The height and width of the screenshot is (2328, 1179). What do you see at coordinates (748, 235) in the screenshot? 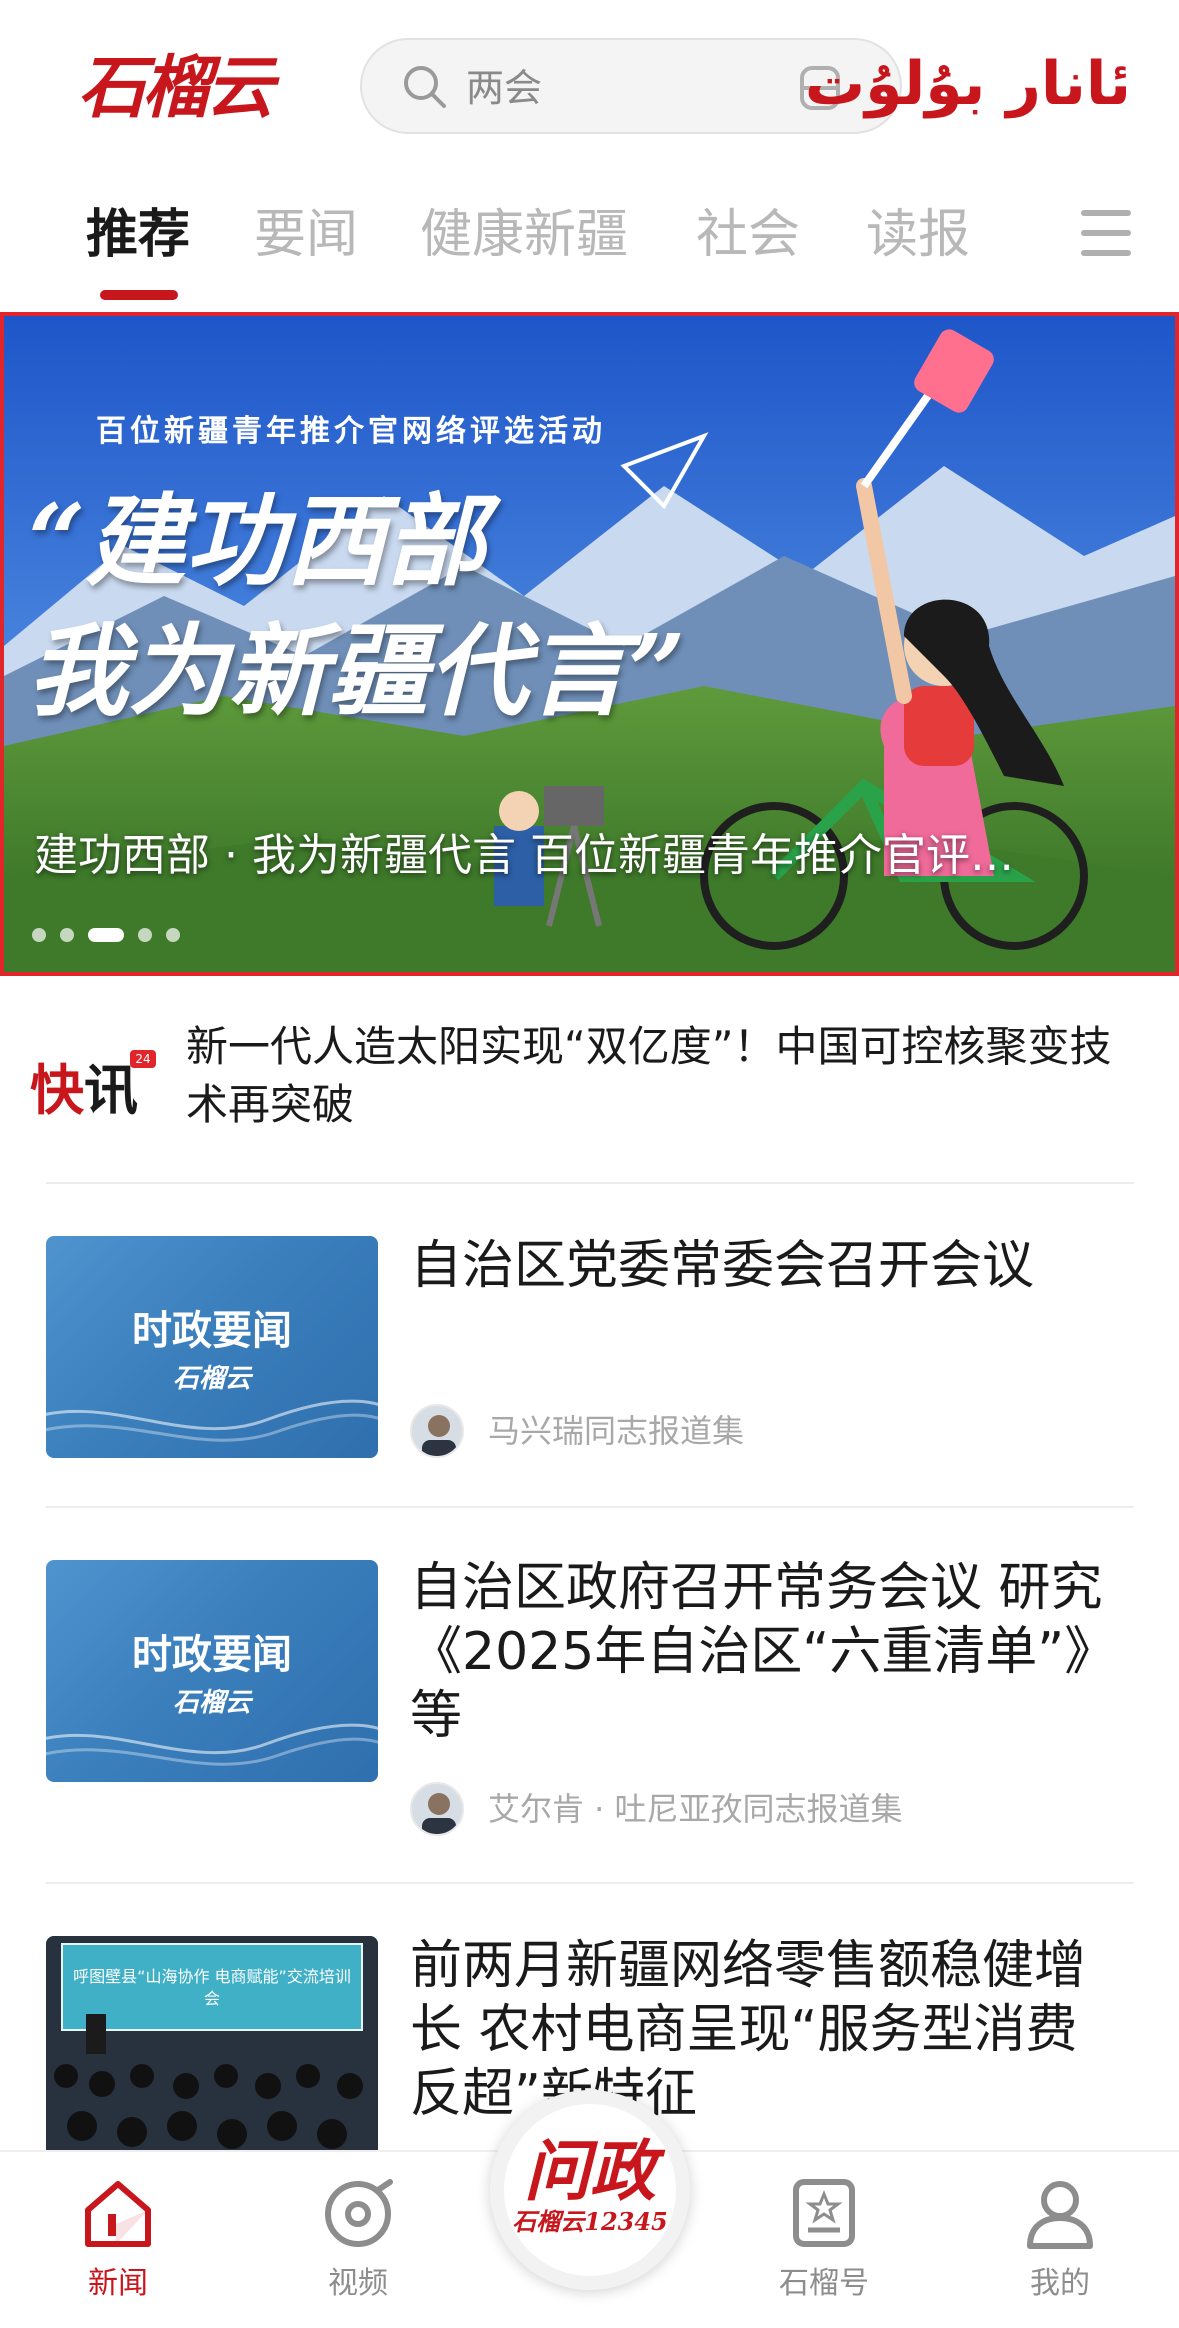
I see `tab-society: 社会` at bounding box center [748, 235].